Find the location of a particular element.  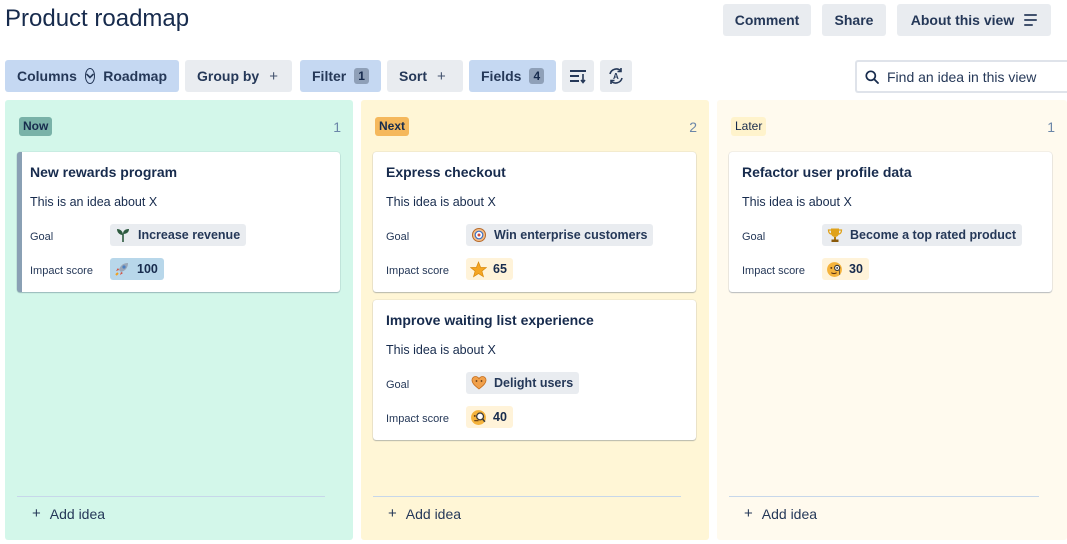

idea-title: New rewards program is located at coordinates (104, 172).